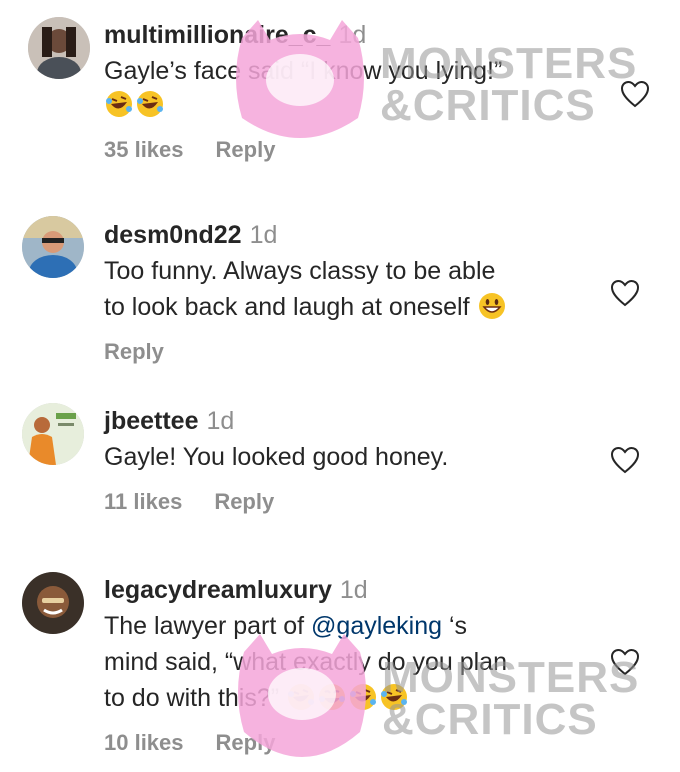 This screenshot has width=680, height=772. Describe the element at coordinates (357, 105) in the screenshot. I see `emoji-row` at that location.